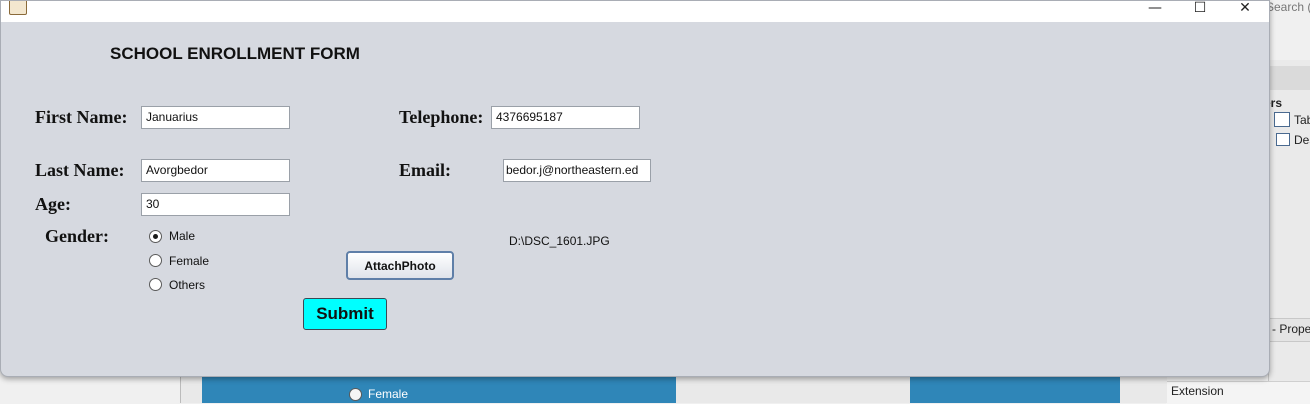 The image size is (1310, 404). I want to click on photo-path-text: D:\DSC_1601.JPG, so click(559, 241).